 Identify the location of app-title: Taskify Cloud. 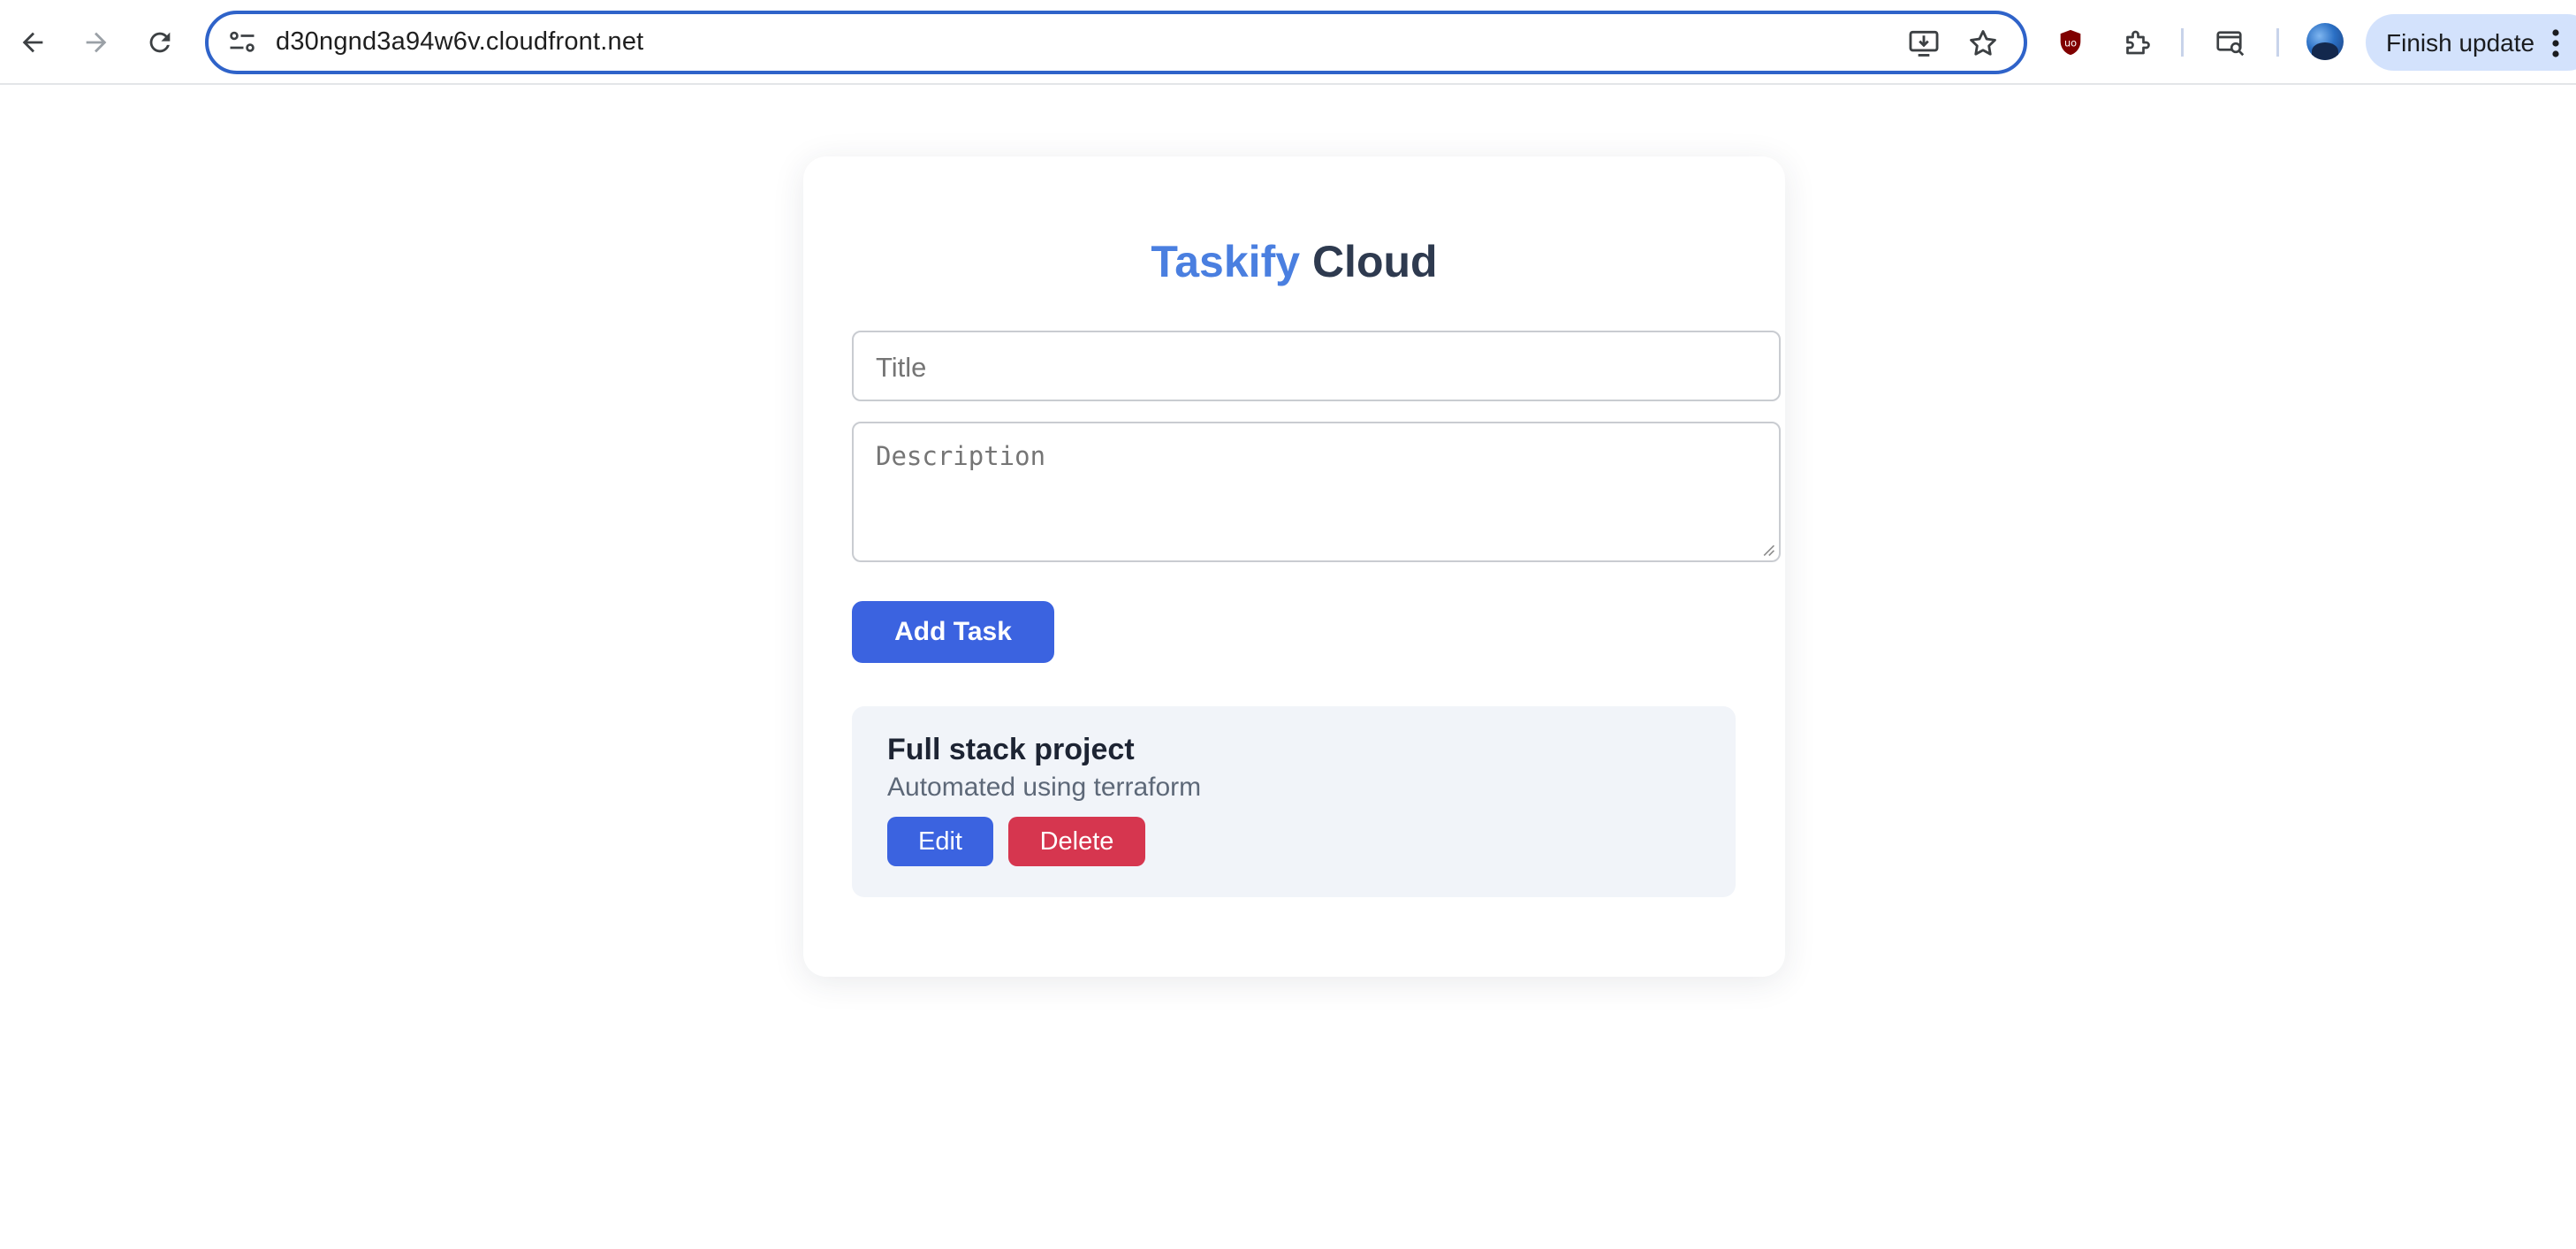
(1294, 261).